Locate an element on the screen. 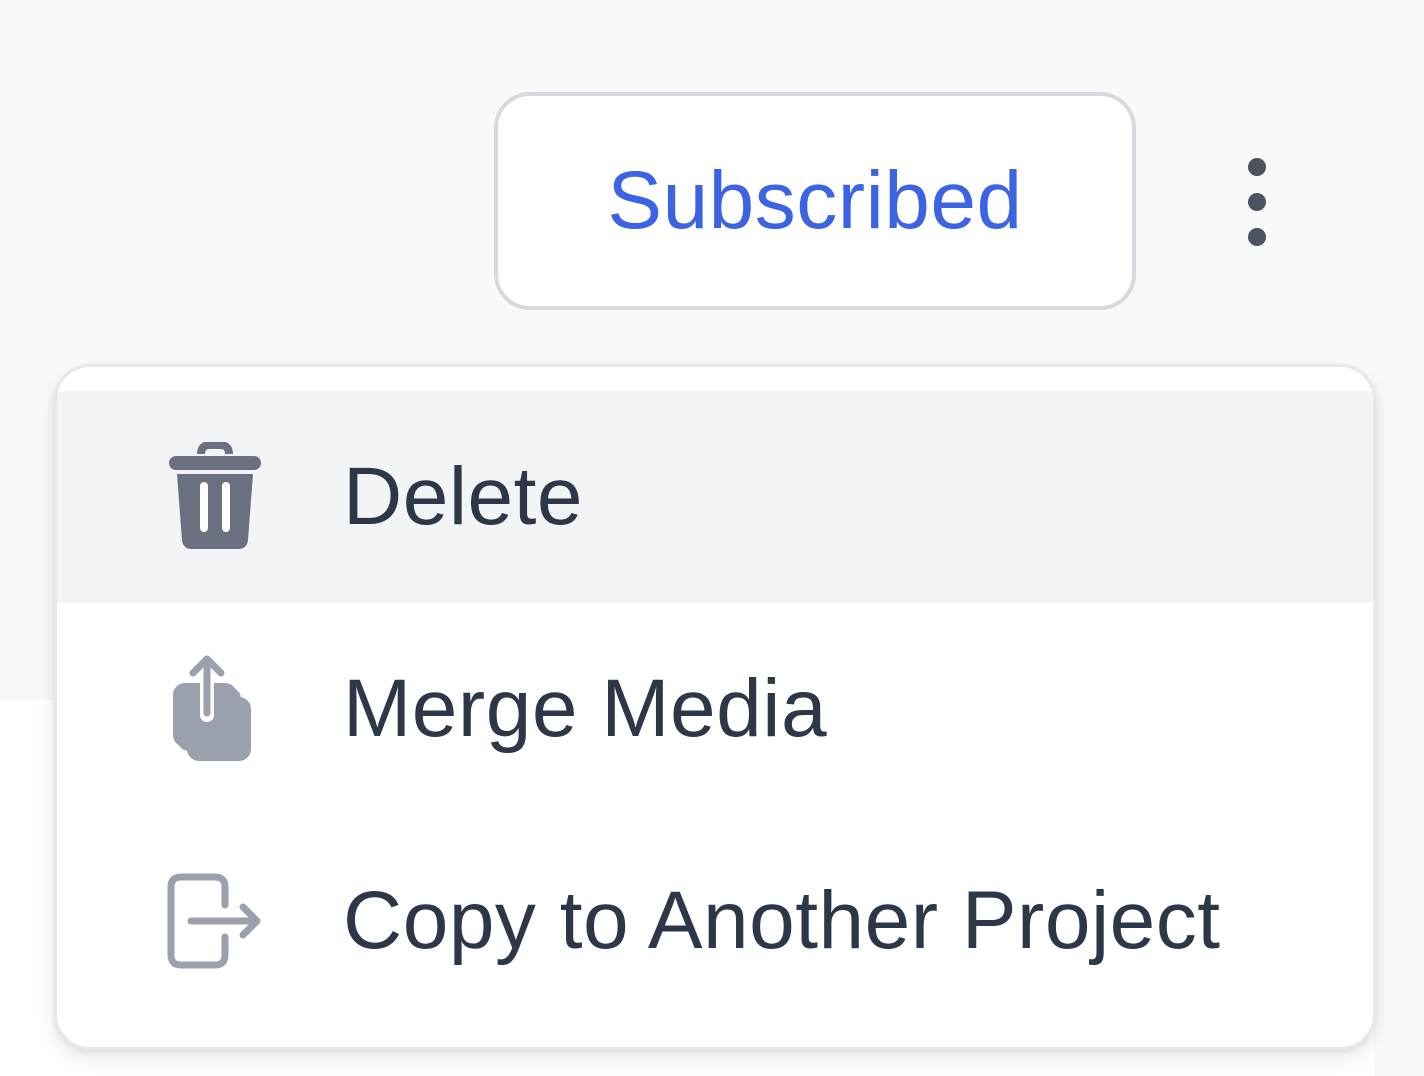  menu-item-label: Copy to Another Project is located at coordinates (782, 920).